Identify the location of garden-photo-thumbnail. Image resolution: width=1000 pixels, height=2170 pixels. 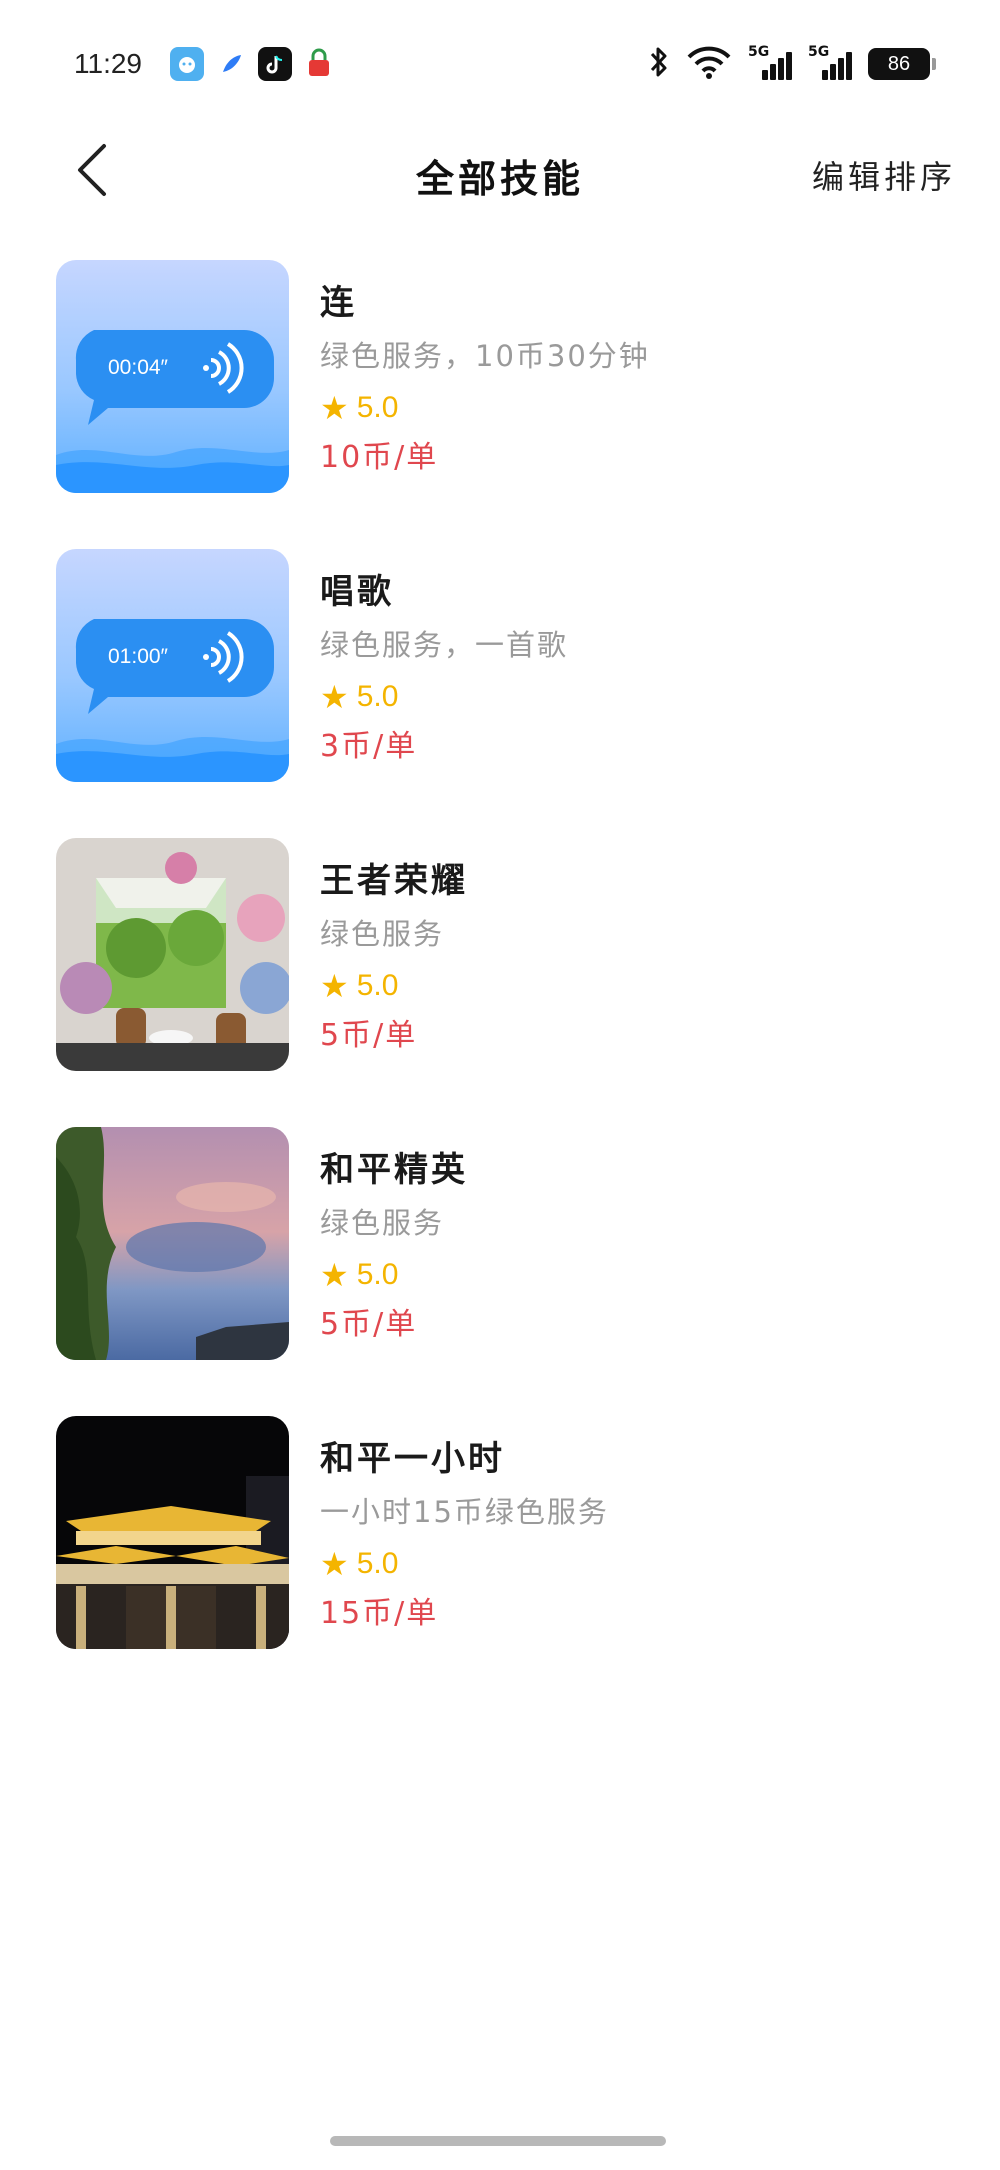
(172, 954).